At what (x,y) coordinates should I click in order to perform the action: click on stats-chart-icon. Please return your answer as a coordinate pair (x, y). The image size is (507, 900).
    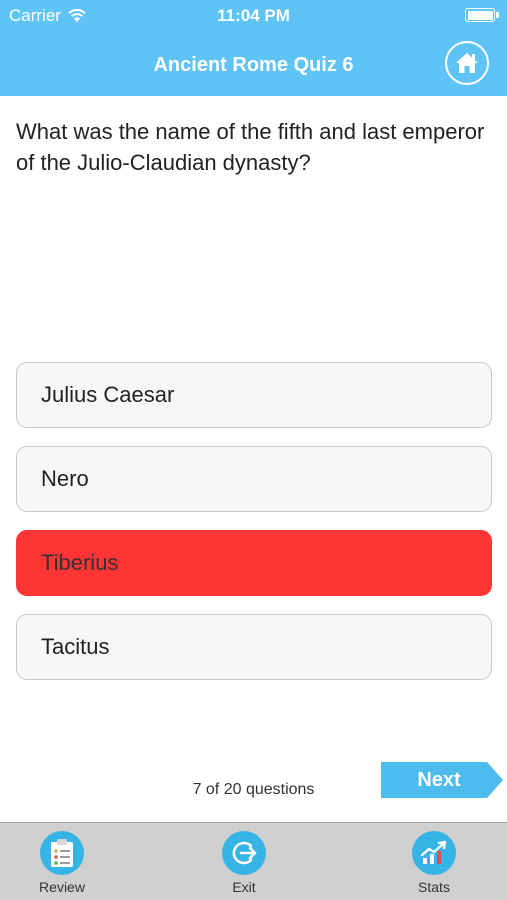
    Looking at the image, I should click on (433, 852).